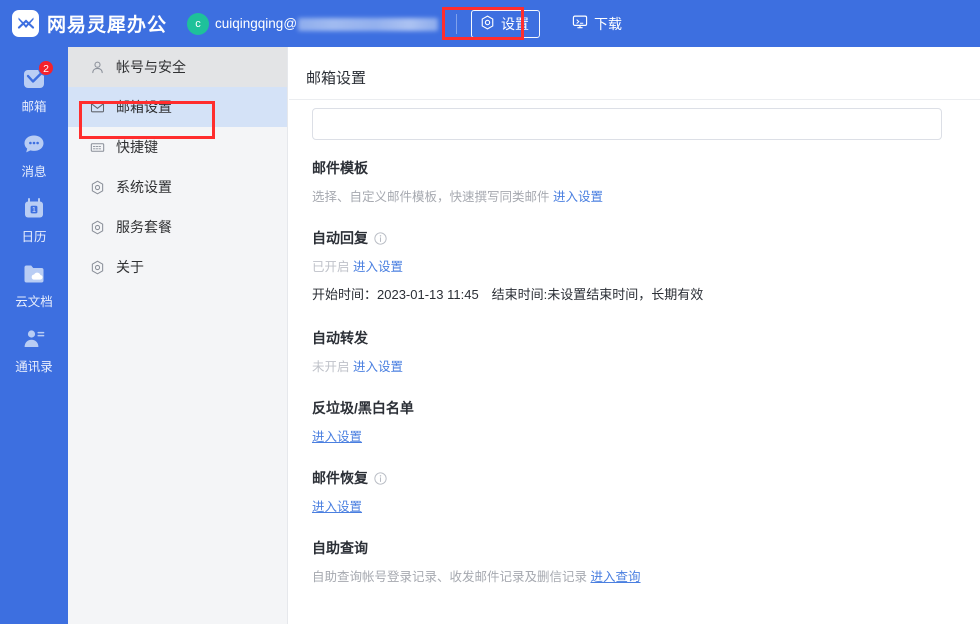 The image size is (980, 624). What do you see at coordinates (357, 351) in the screenshot?
I see `section-auto-forward: 自动转发 未开启 进入设置` at bounding box center [357, 351].